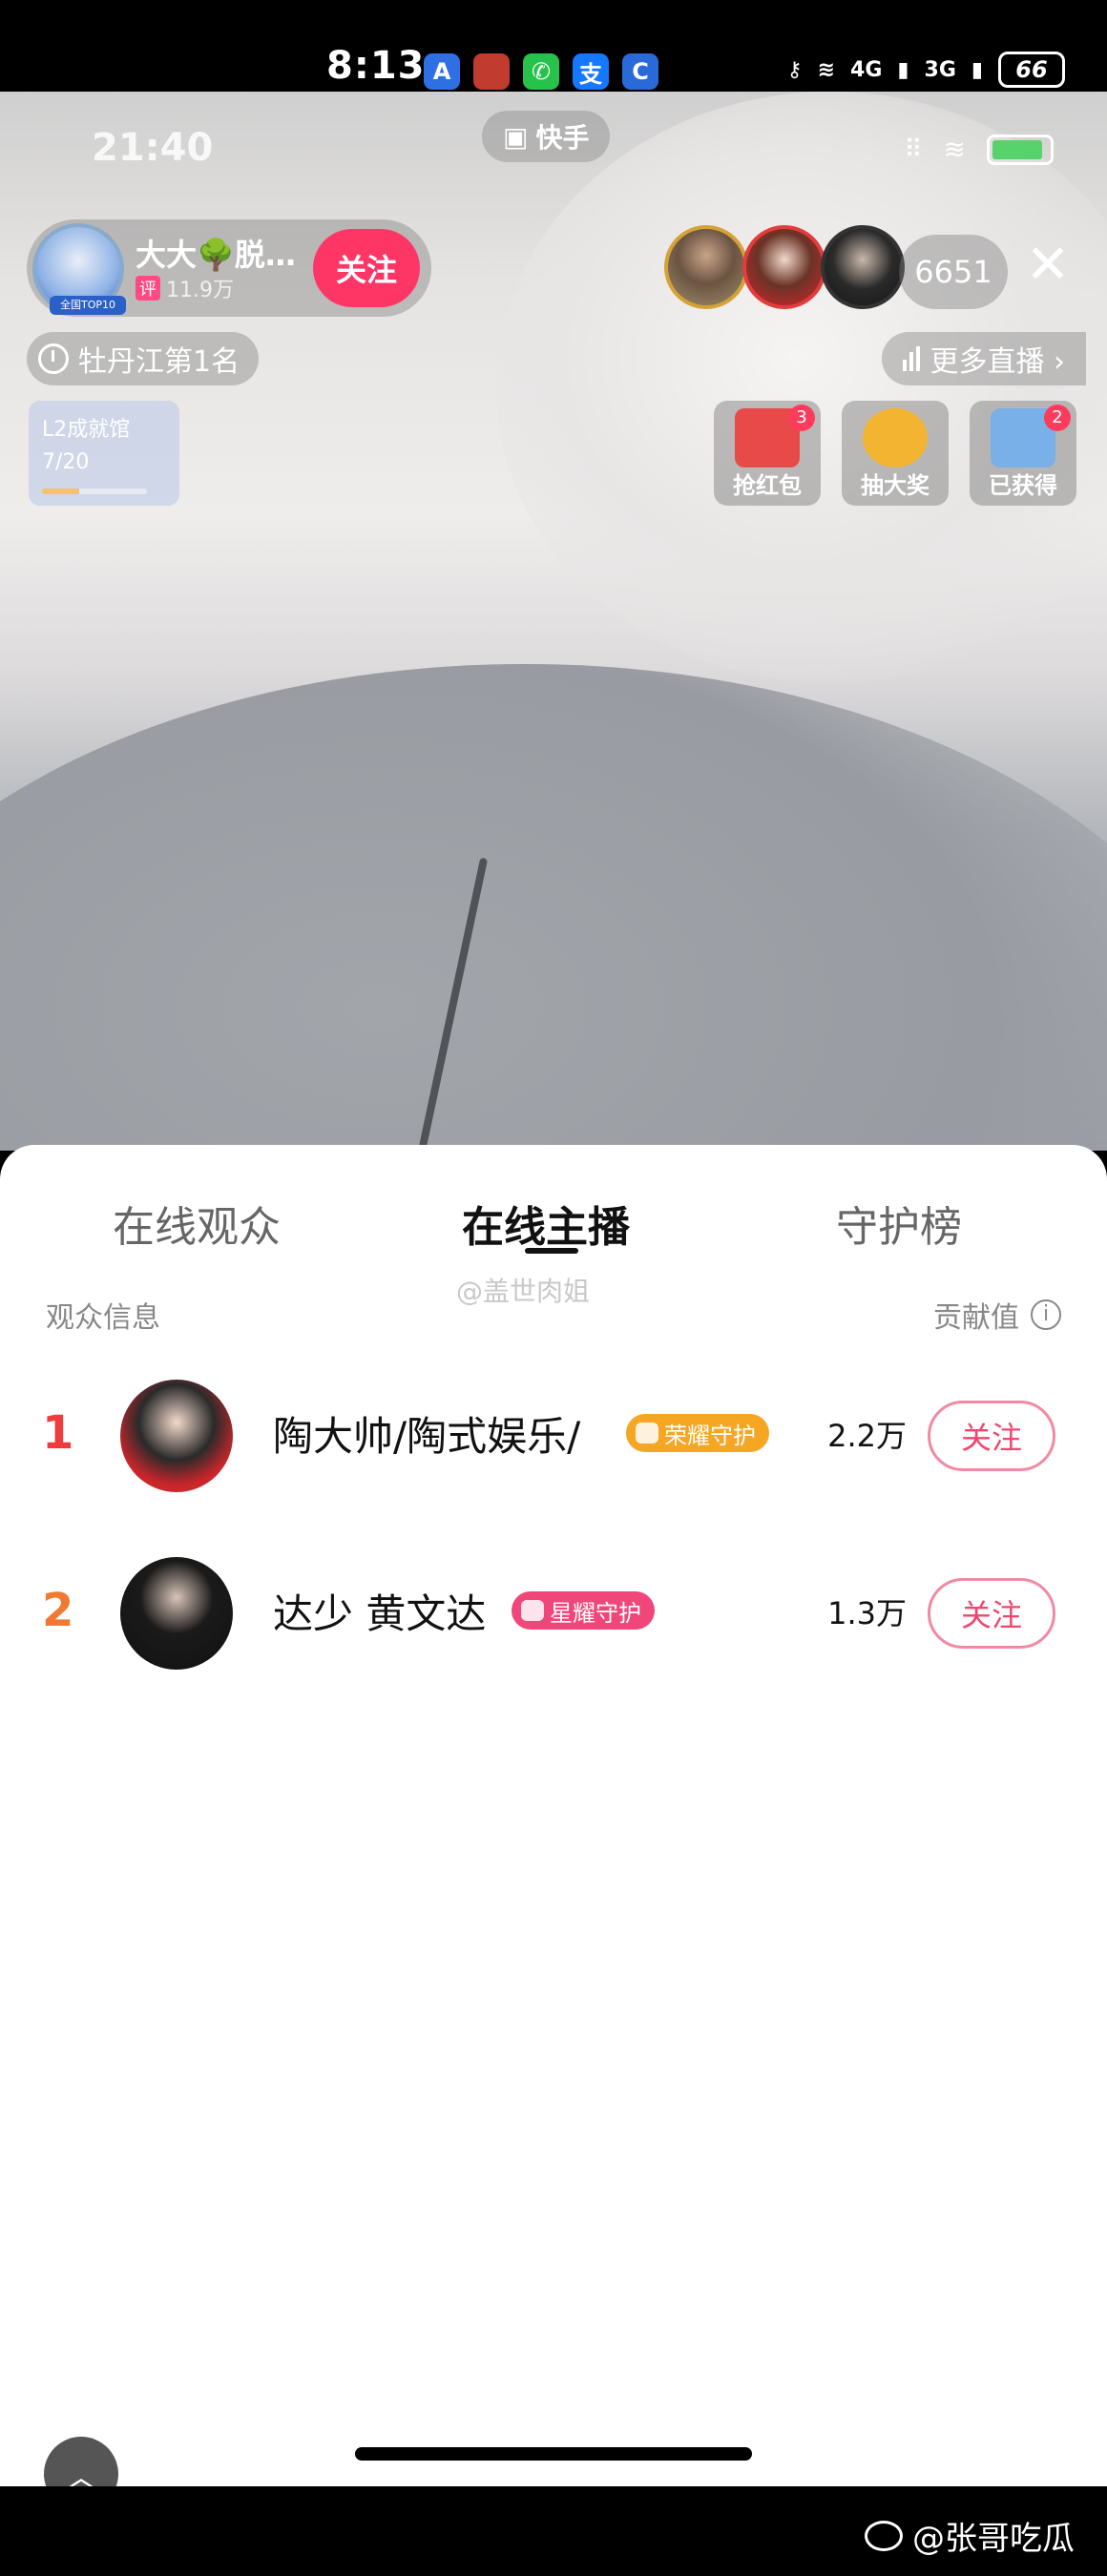  I want to click on kuaishou-icon: ▣, so click(516, 136).